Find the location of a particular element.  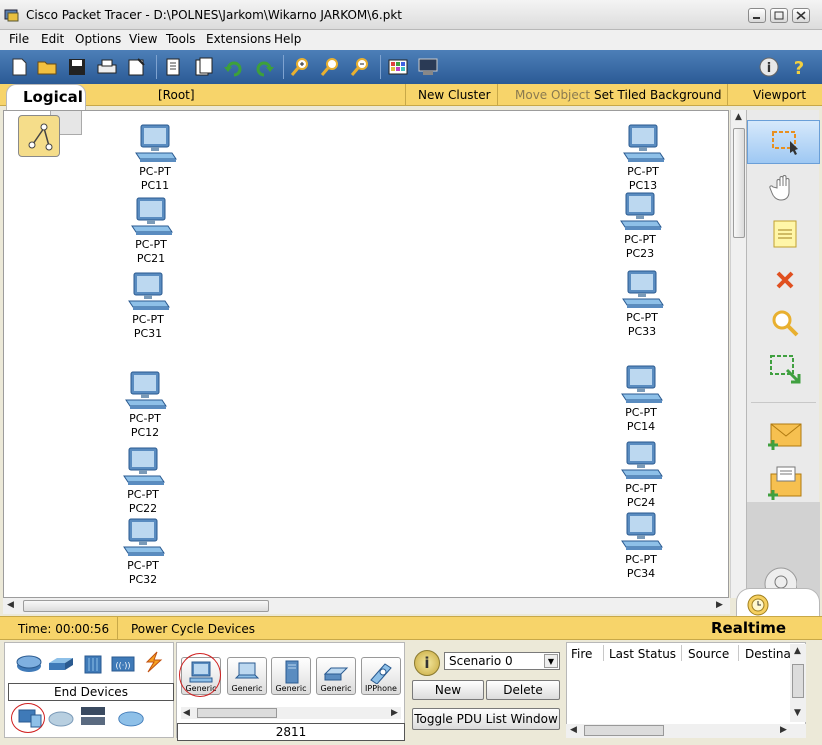

column-header-source: Source is located at coordinates (708, 654).